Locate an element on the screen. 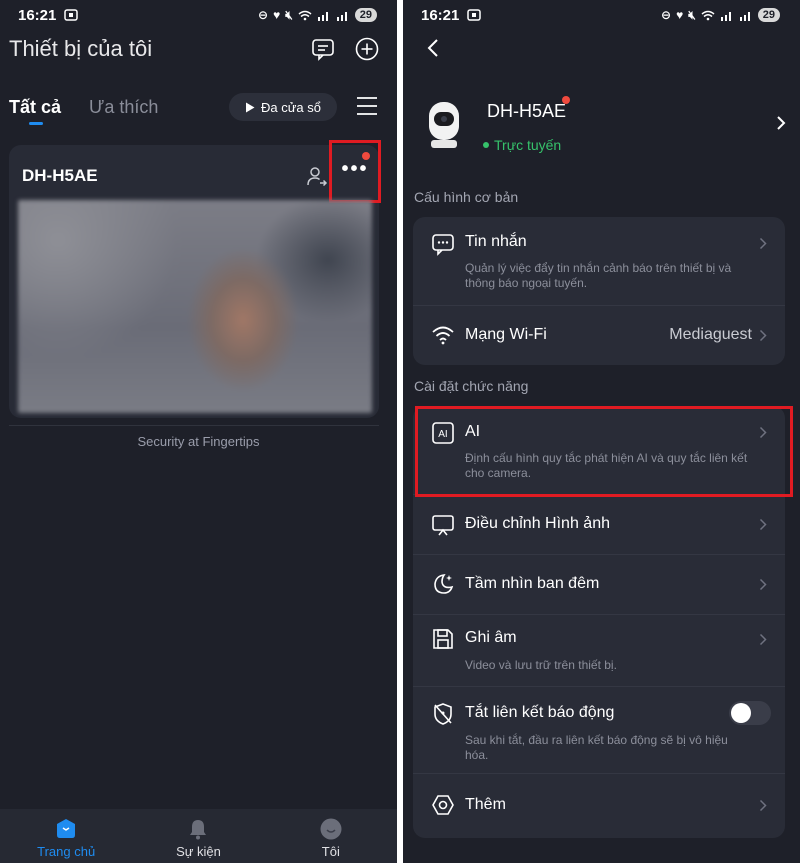  recording-title: Ghi âm is located at coordinates (491, 637).